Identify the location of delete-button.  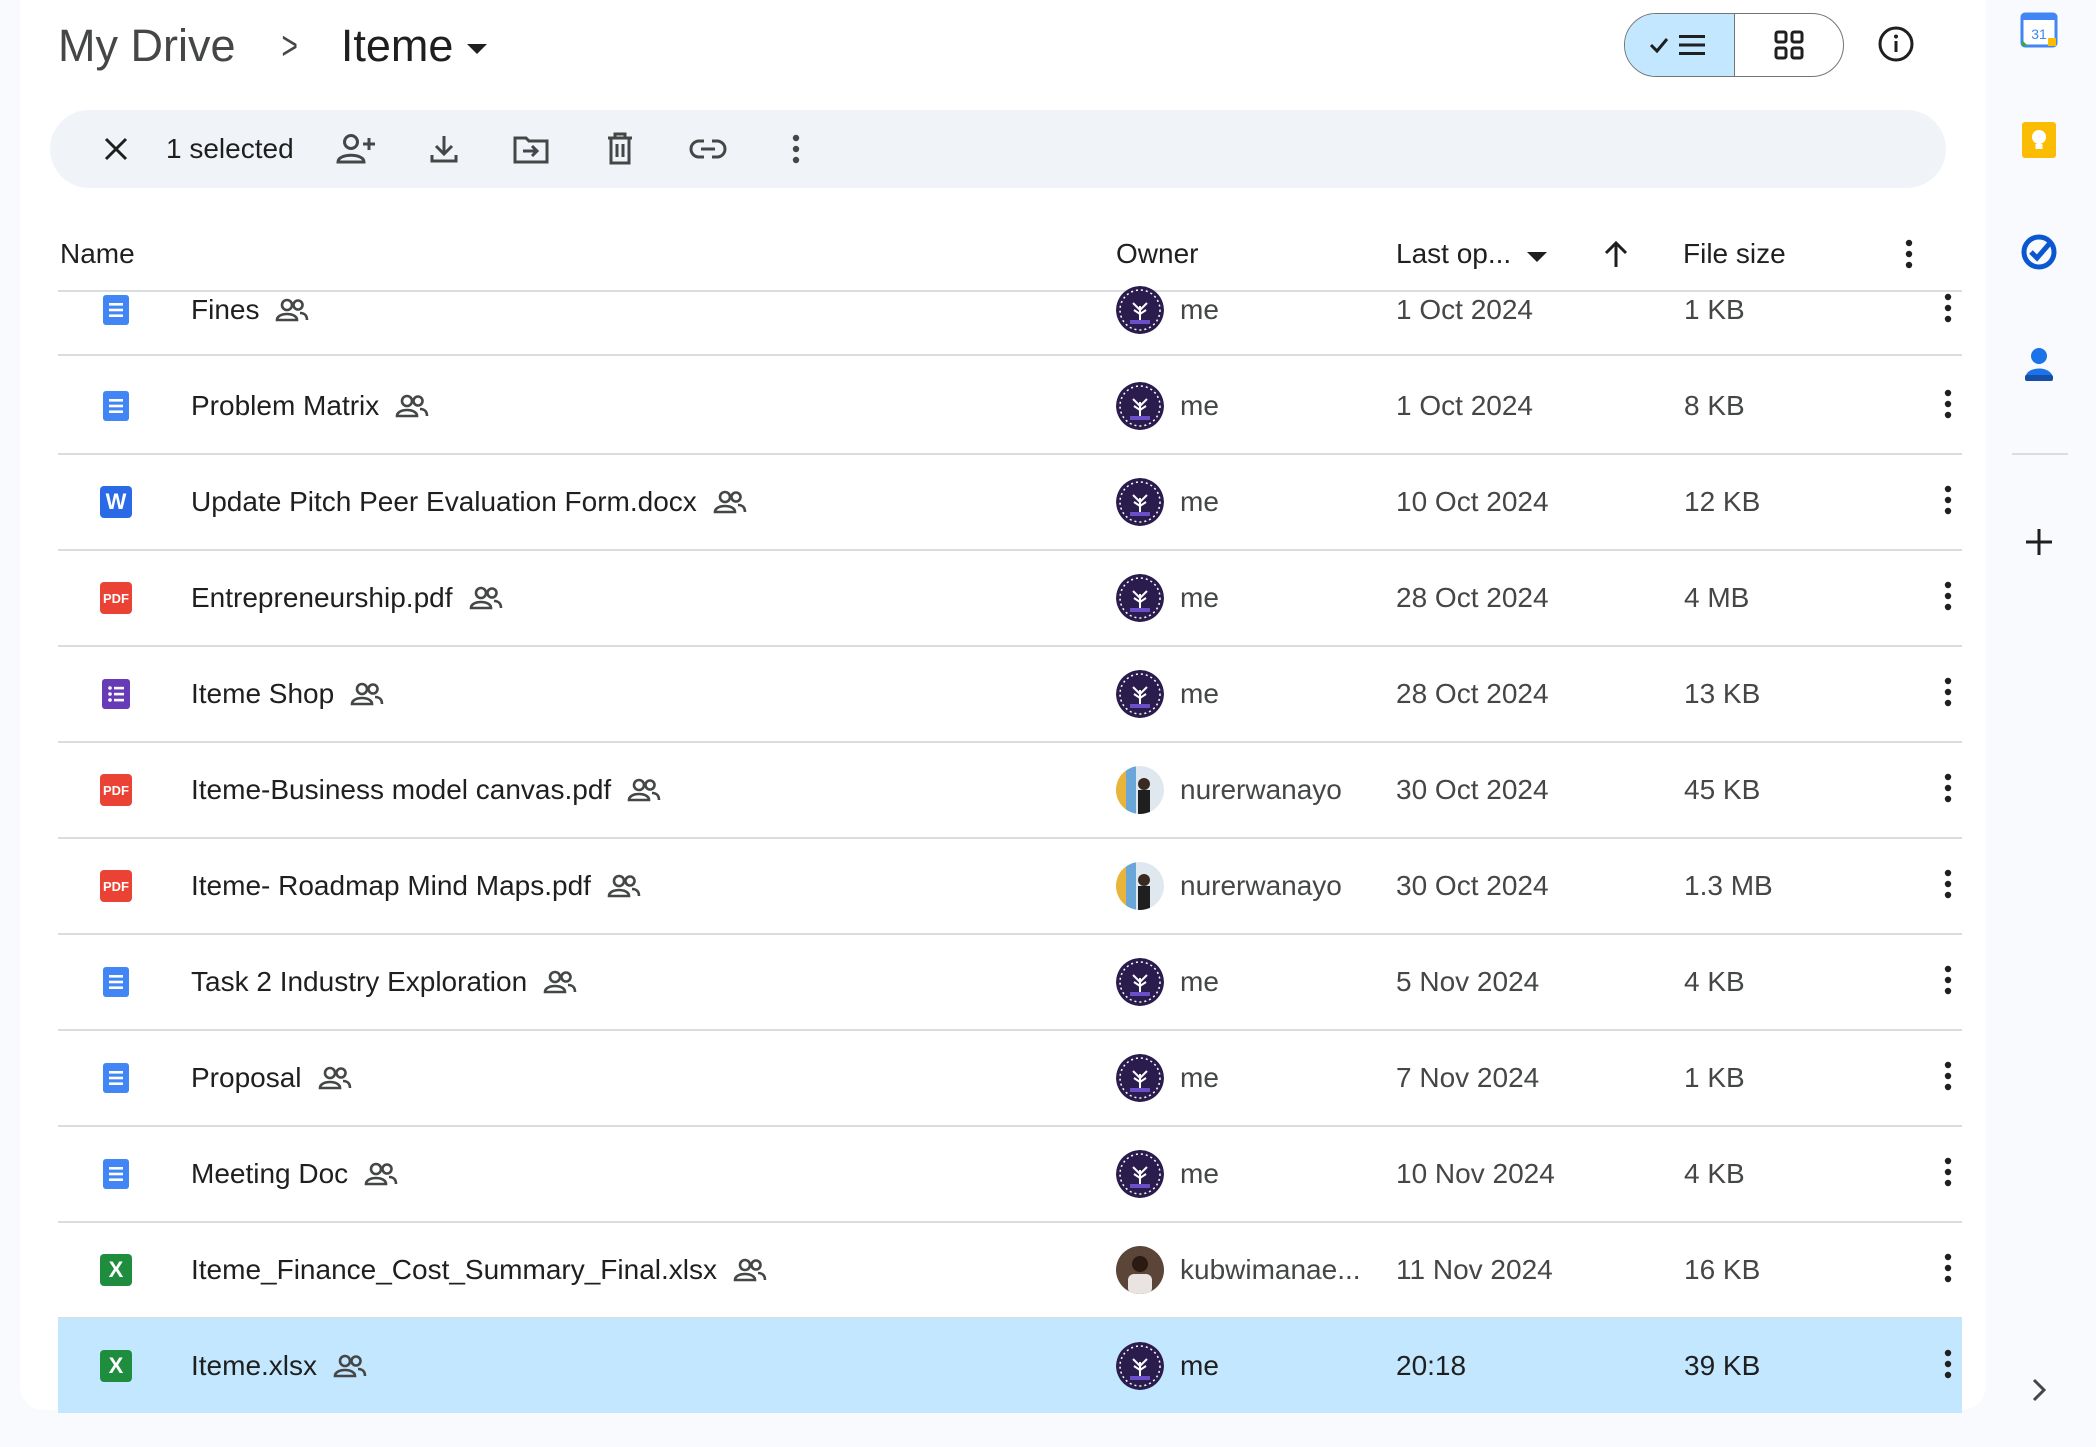
(620, 149).